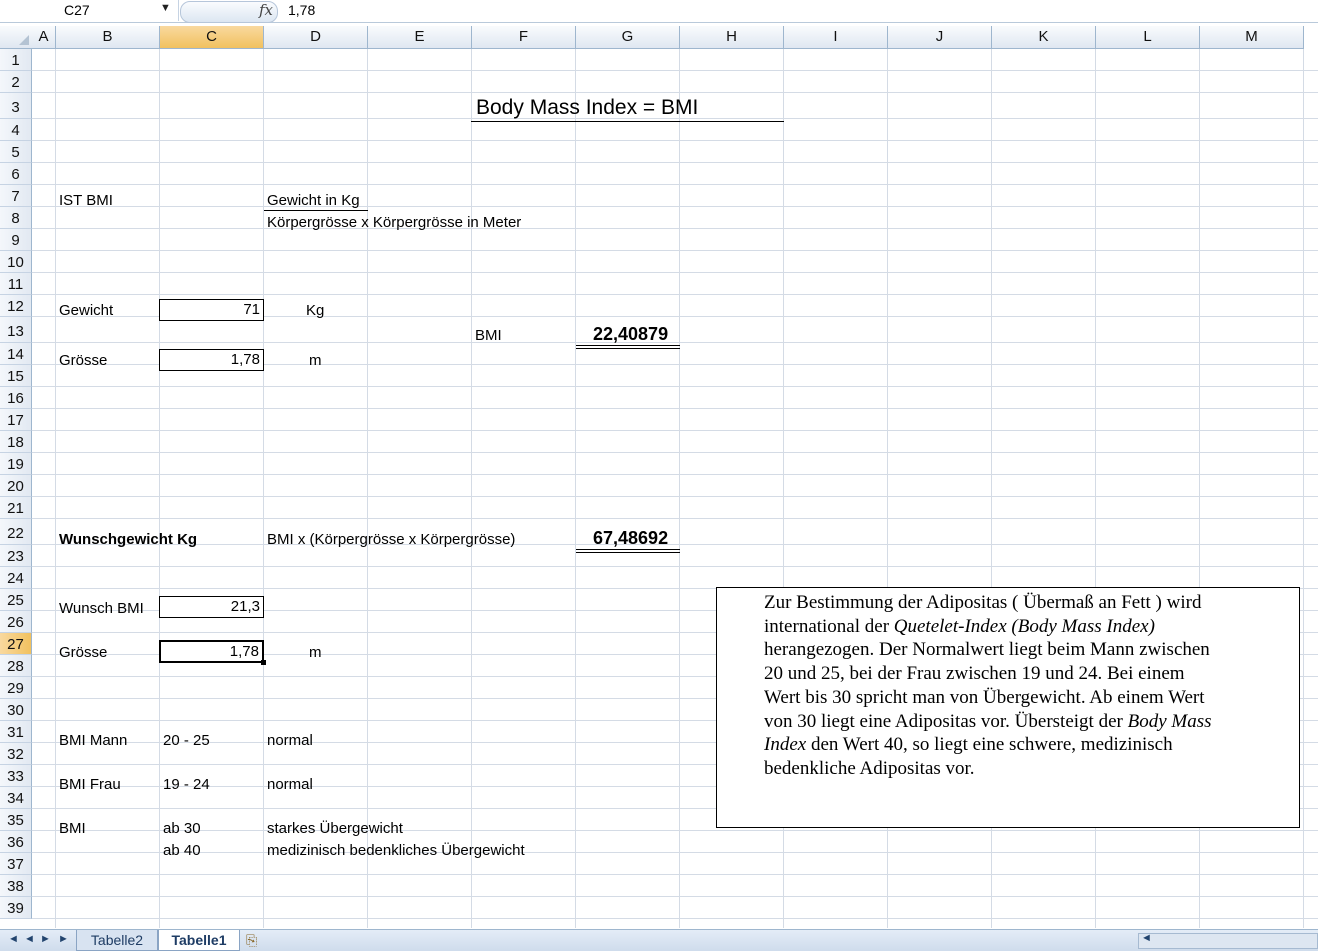 Image resolution: width=1318 pixels, height=951 pixels. Describe the element at coordinates (45, 939) in the screenshot. I see `next-sheet-icon: ►` at that location.